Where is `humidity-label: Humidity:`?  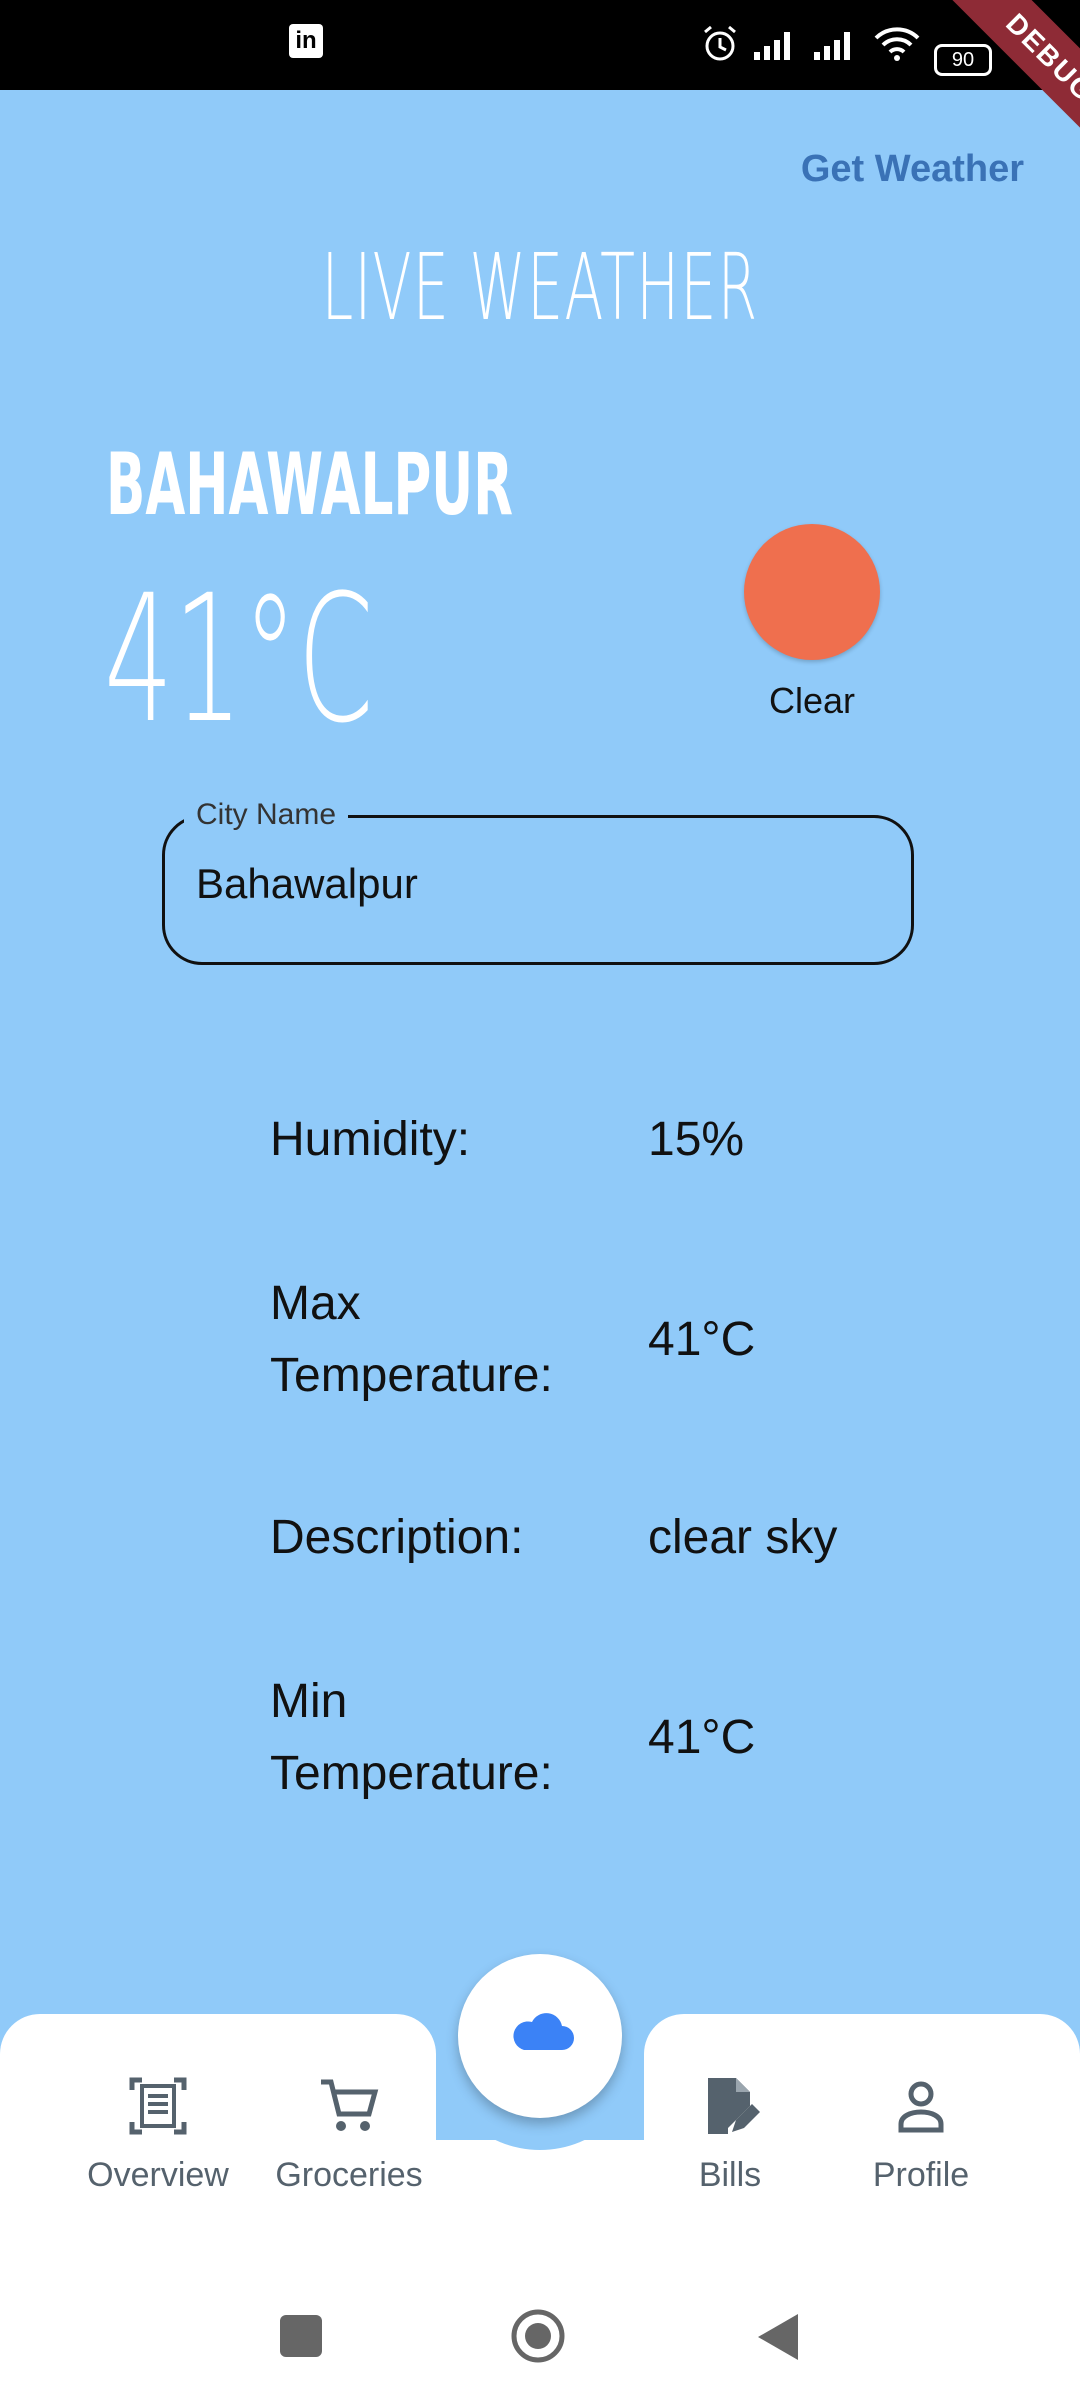 humidity-label: Humidity: is located at coordinates (370, 1139).